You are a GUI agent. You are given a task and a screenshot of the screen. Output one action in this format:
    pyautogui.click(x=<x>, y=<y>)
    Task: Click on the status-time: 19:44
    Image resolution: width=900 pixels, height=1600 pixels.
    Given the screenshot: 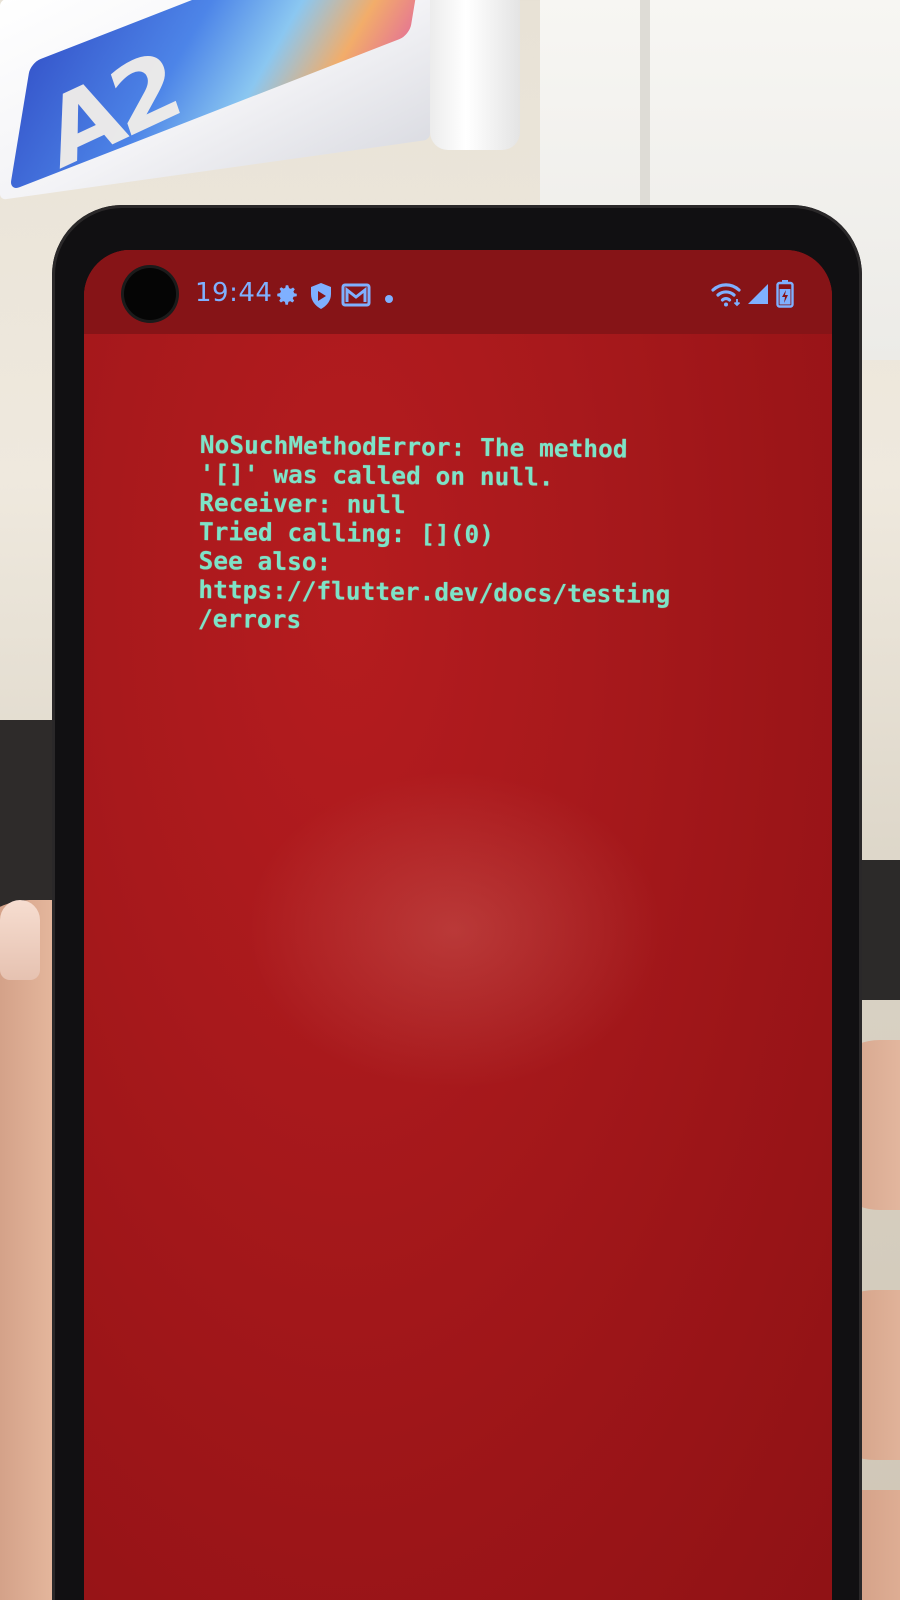 What is the action you would take?
    pyautogui.click(x=234, y=293)
    